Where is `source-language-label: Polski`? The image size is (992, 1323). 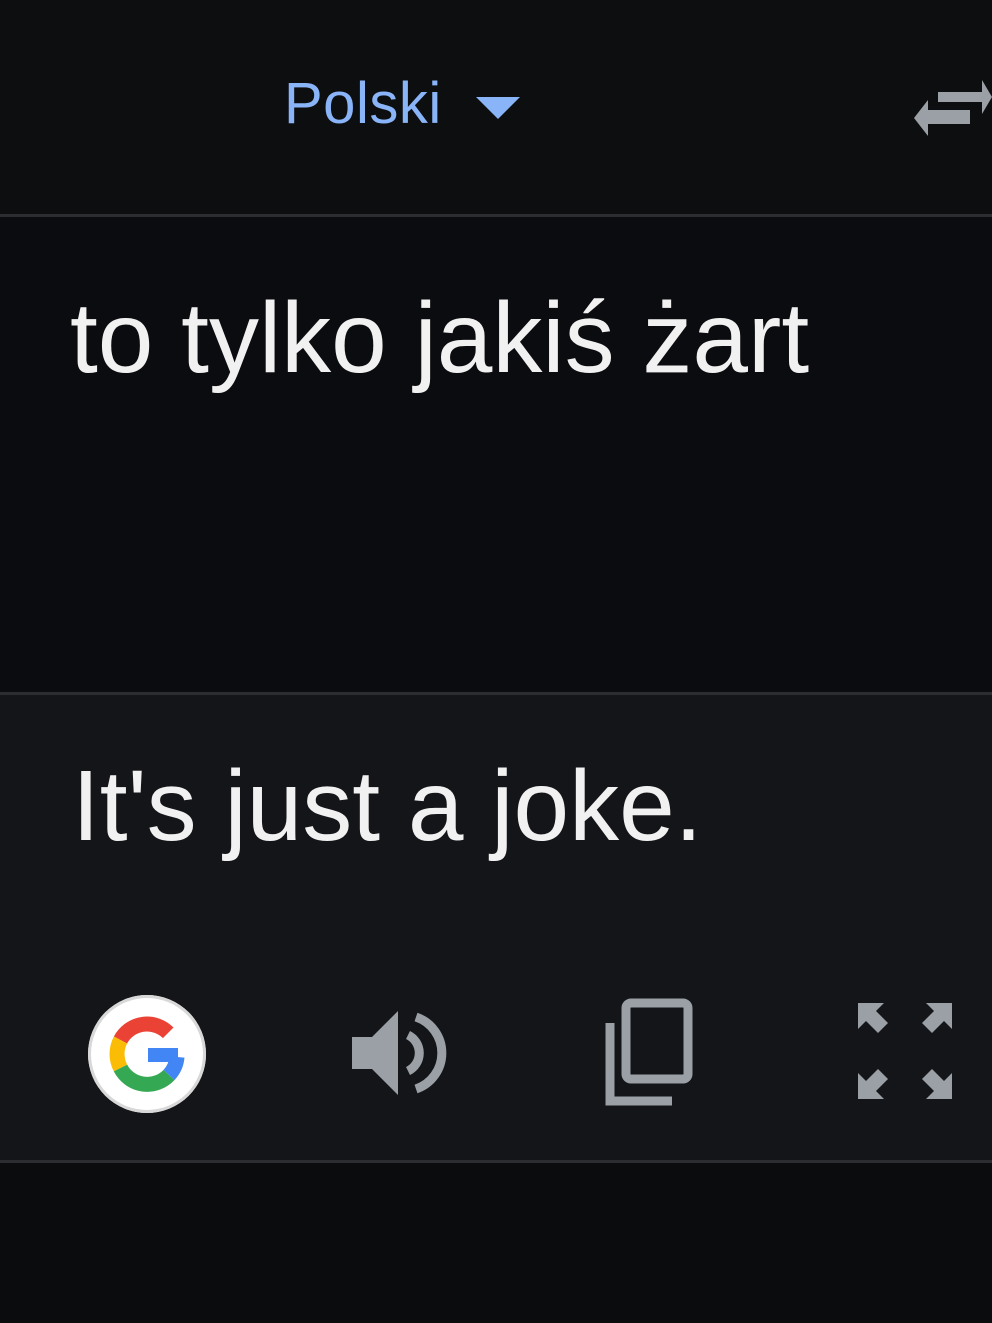
source-language-label: Polski is located at coordinates (363, 103).